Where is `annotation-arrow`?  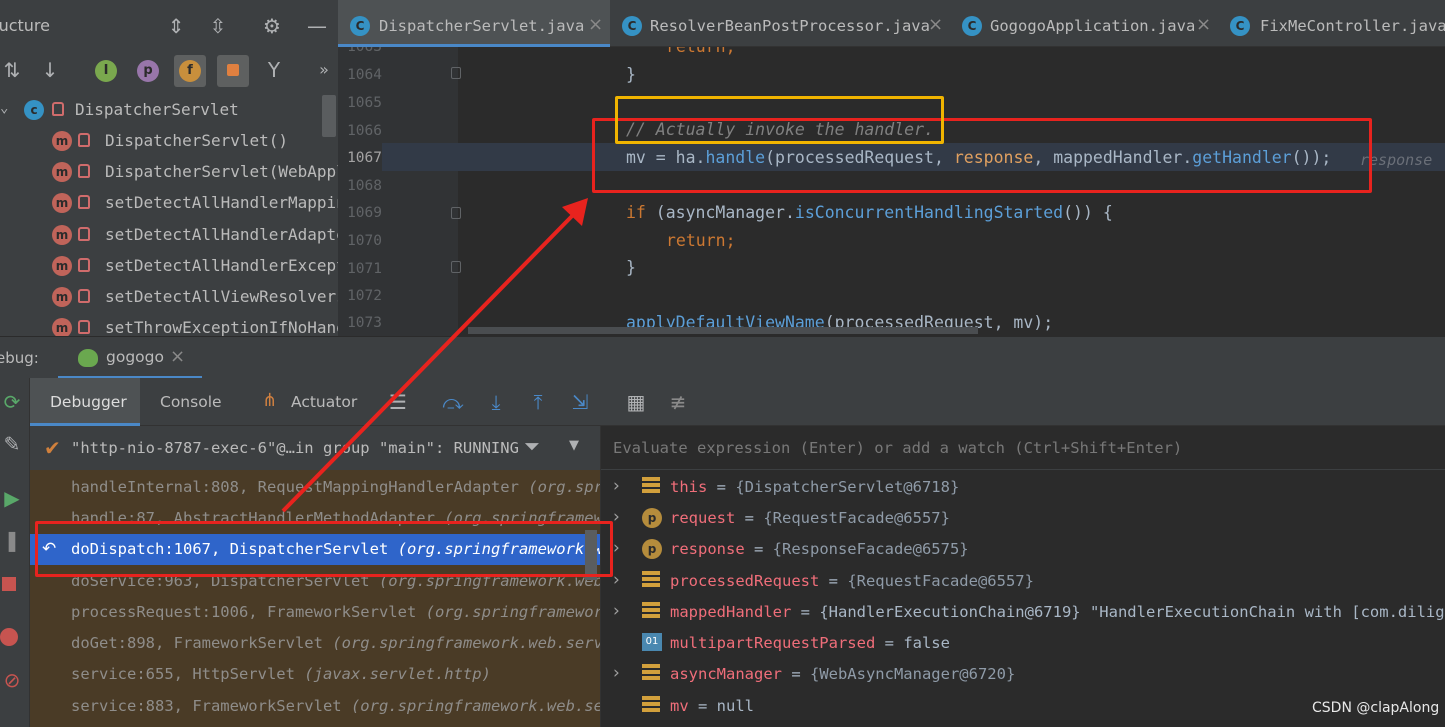 annotation-arrow is located at coordinates (434, 355).